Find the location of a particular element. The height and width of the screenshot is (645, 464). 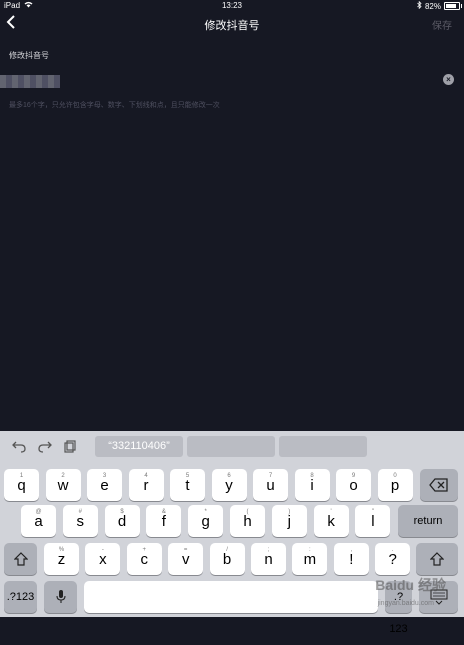

key-m: :m is located at coordinates (310, 559).